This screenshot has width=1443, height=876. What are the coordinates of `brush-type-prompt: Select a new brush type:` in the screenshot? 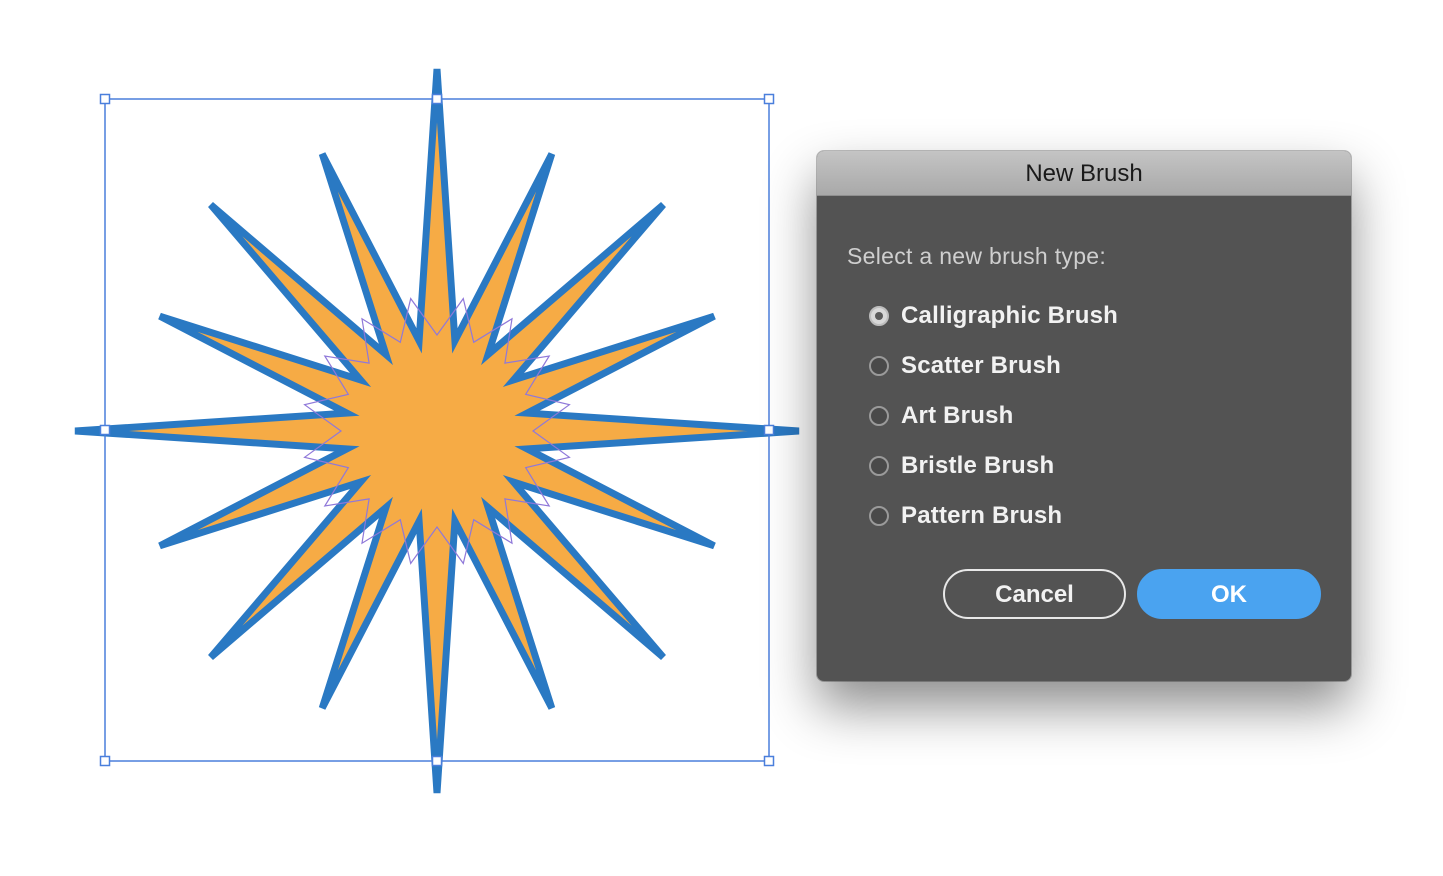 It's located at (977, 256).